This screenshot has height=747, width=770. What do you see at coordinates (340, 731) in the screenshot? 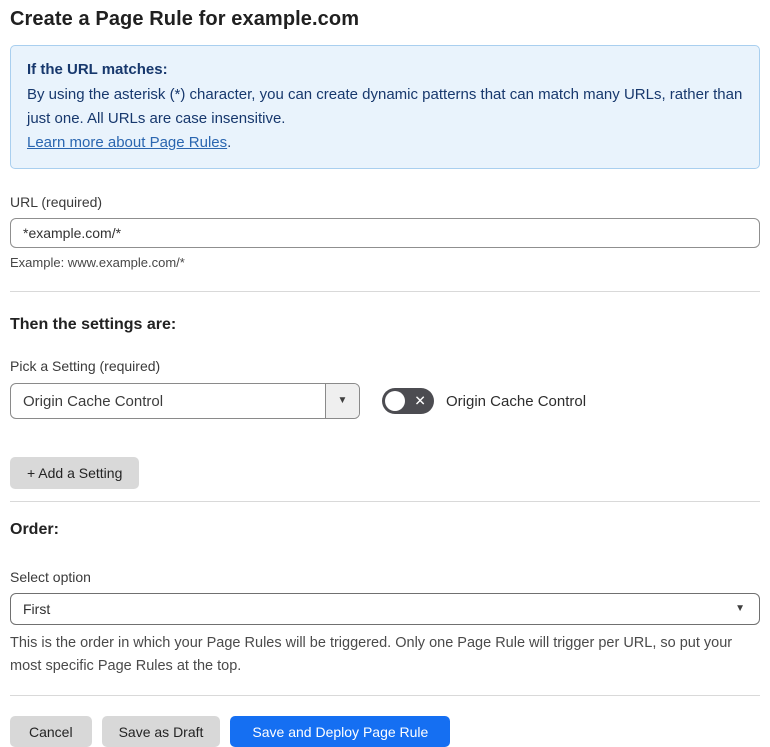
I see `save-and-deploy-button: Save and Deploy Page Rule` at bounding box center [340, 731].